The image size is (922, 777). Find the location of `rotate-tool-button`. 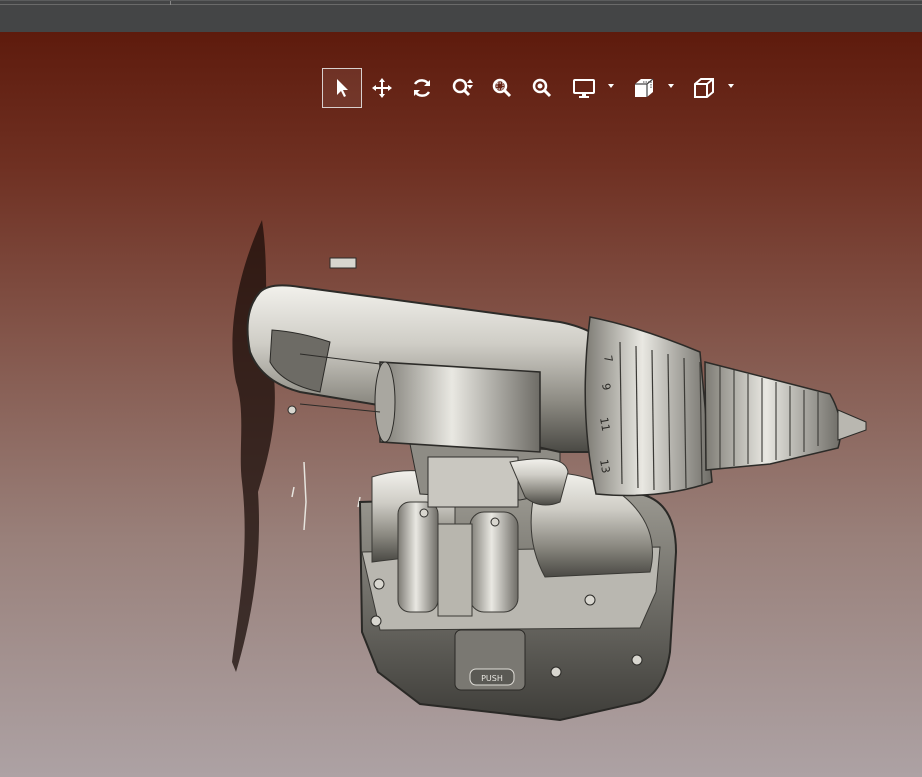

rotate-tool-button is located at coordinates (422, 88).